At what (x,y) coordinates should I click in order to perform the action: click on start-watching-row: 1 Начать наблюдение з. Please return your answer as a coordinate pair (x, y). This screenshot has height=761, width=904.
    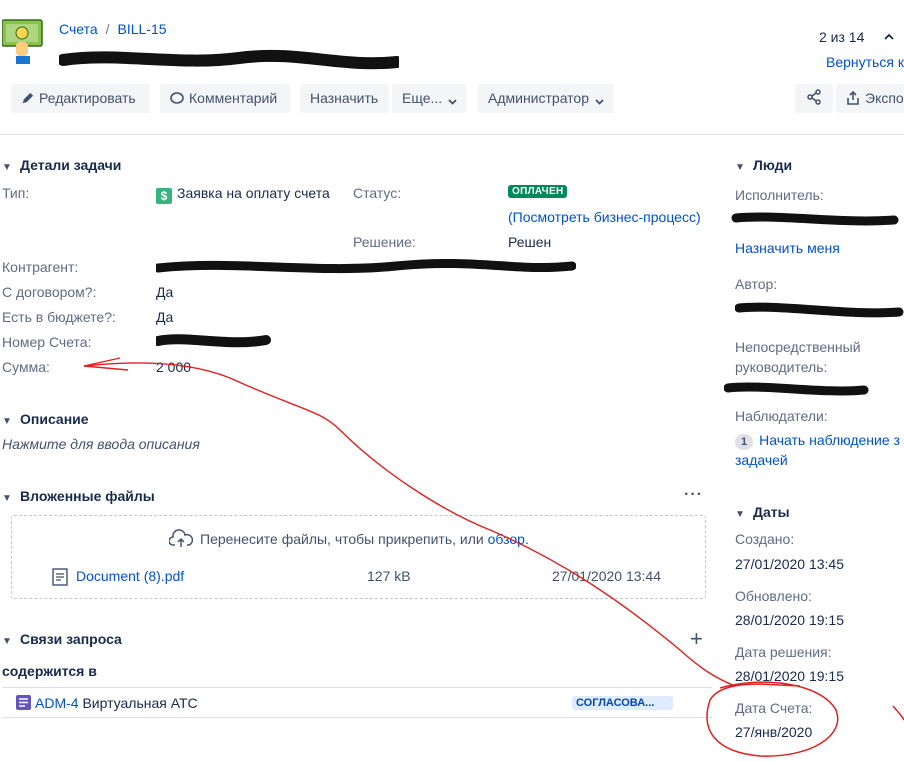
    Looking at the image, I should click on (817, 441).